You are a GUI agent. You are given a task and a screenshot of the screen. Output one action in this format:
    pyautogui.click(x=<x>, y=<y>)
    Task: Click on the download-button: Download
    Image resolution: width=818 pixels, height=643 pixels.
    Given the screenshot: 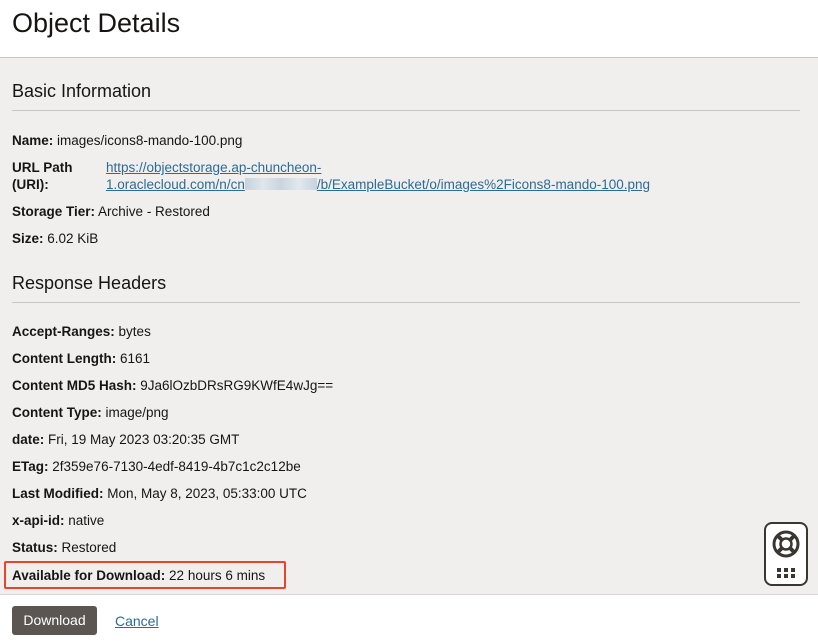 What is the action you would take?
    pyautogui.click(x=54, y=620)
    